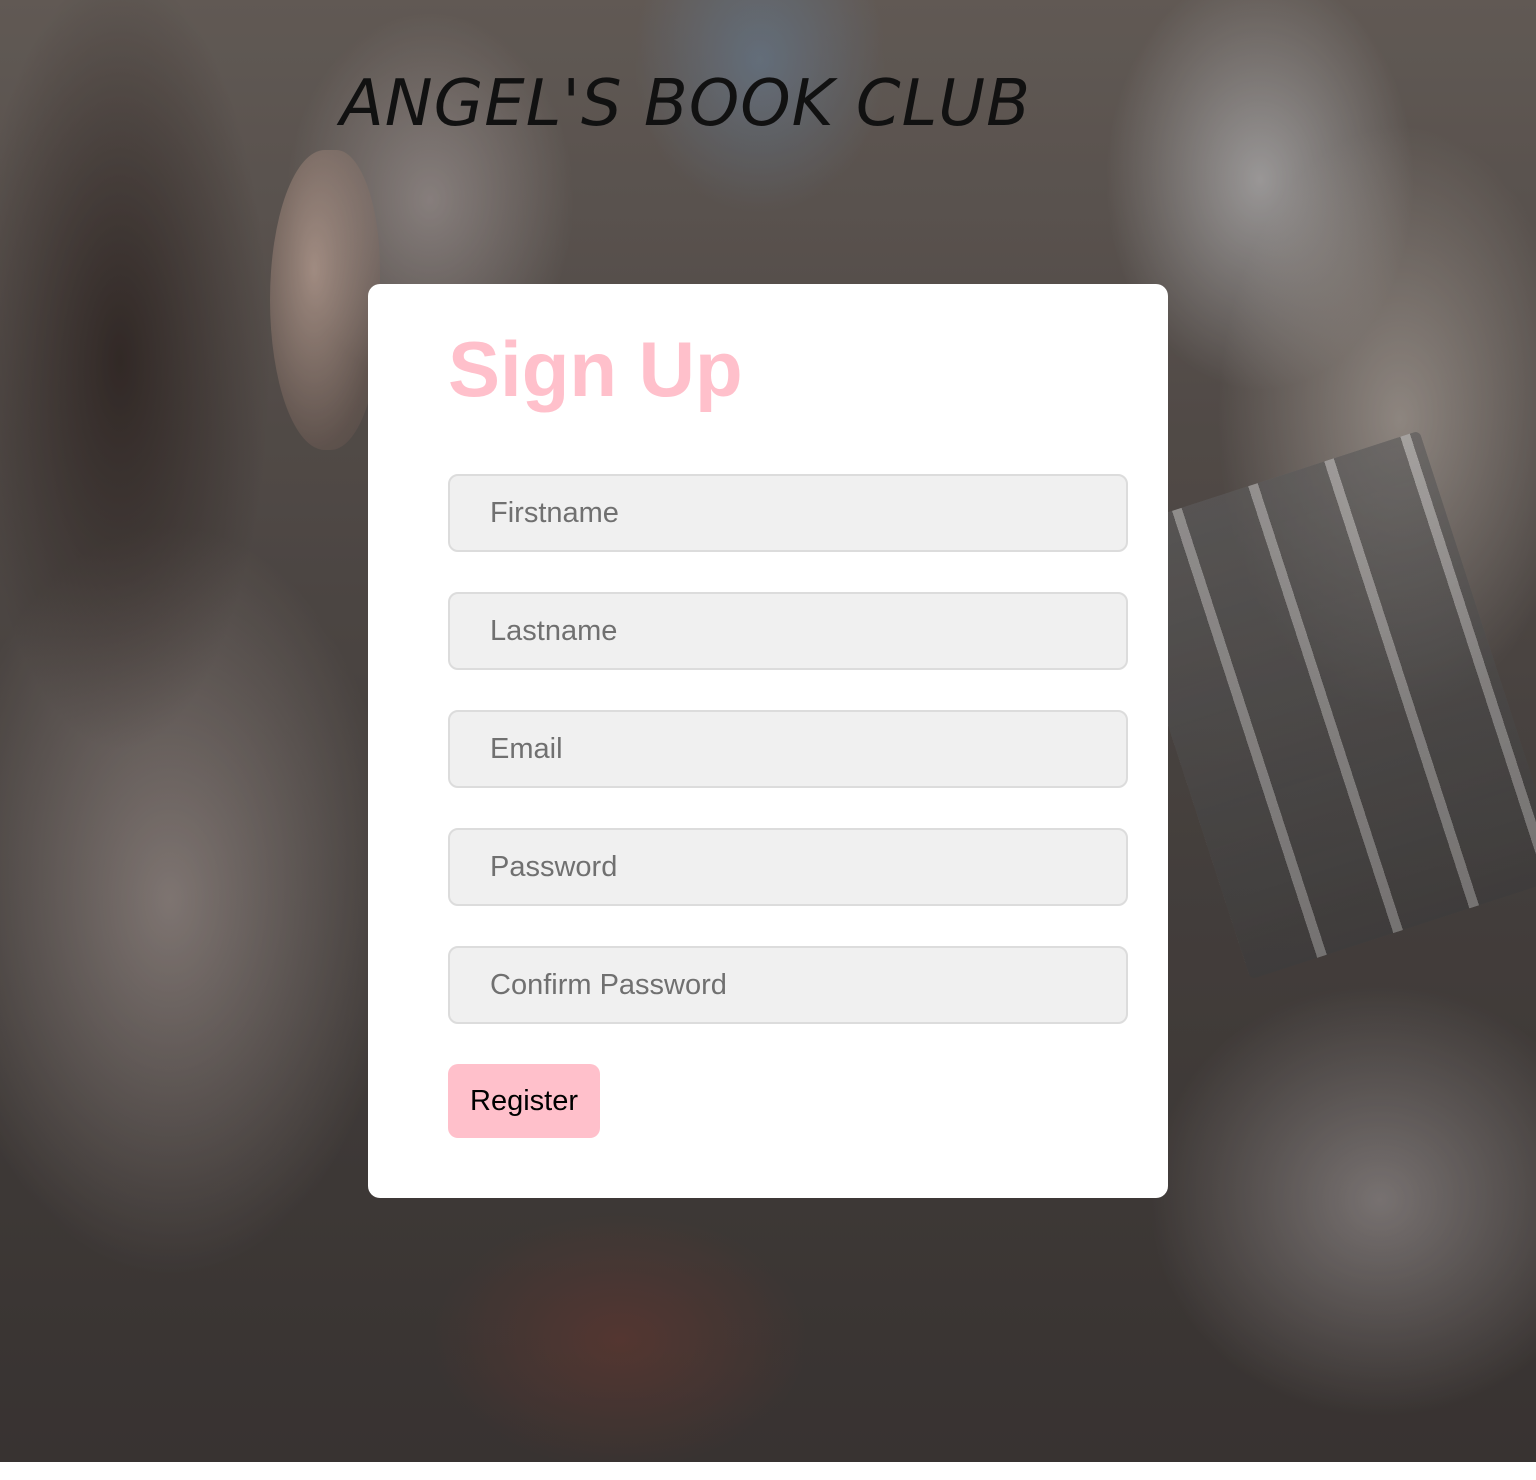 This screenshot has height=1480, width=1536. I want to click on firstname-field, so click(788, 513).